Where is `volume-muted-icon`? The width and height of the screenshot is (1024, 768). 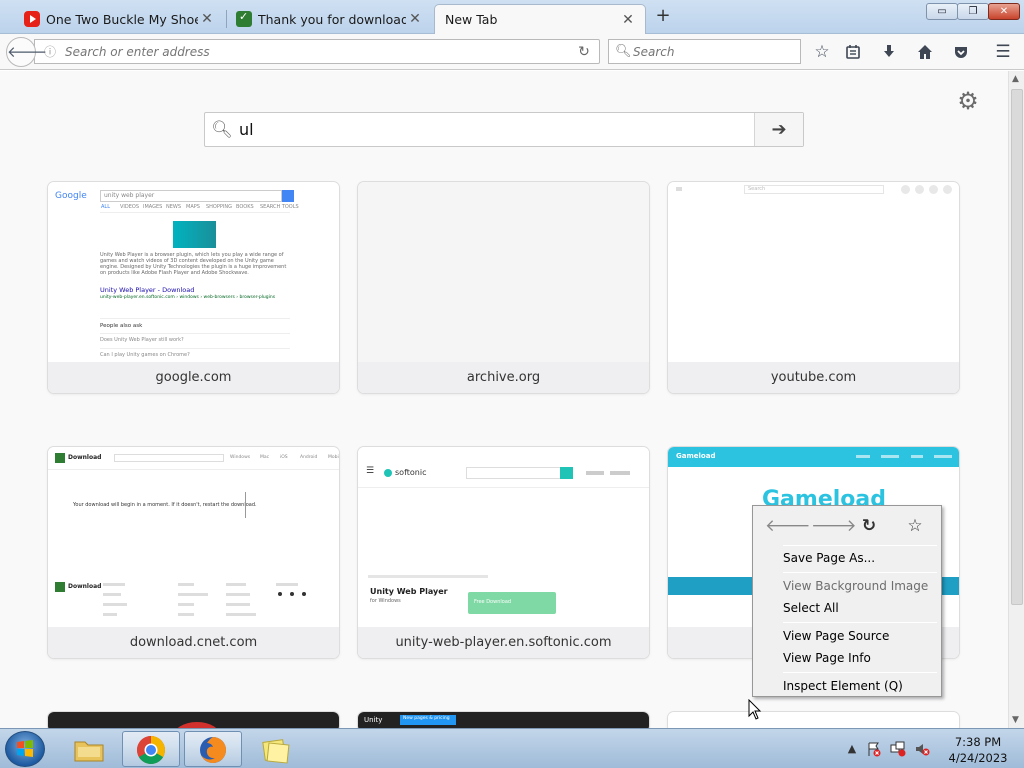 volume-muted-icon is located at coordinates (922, 749).